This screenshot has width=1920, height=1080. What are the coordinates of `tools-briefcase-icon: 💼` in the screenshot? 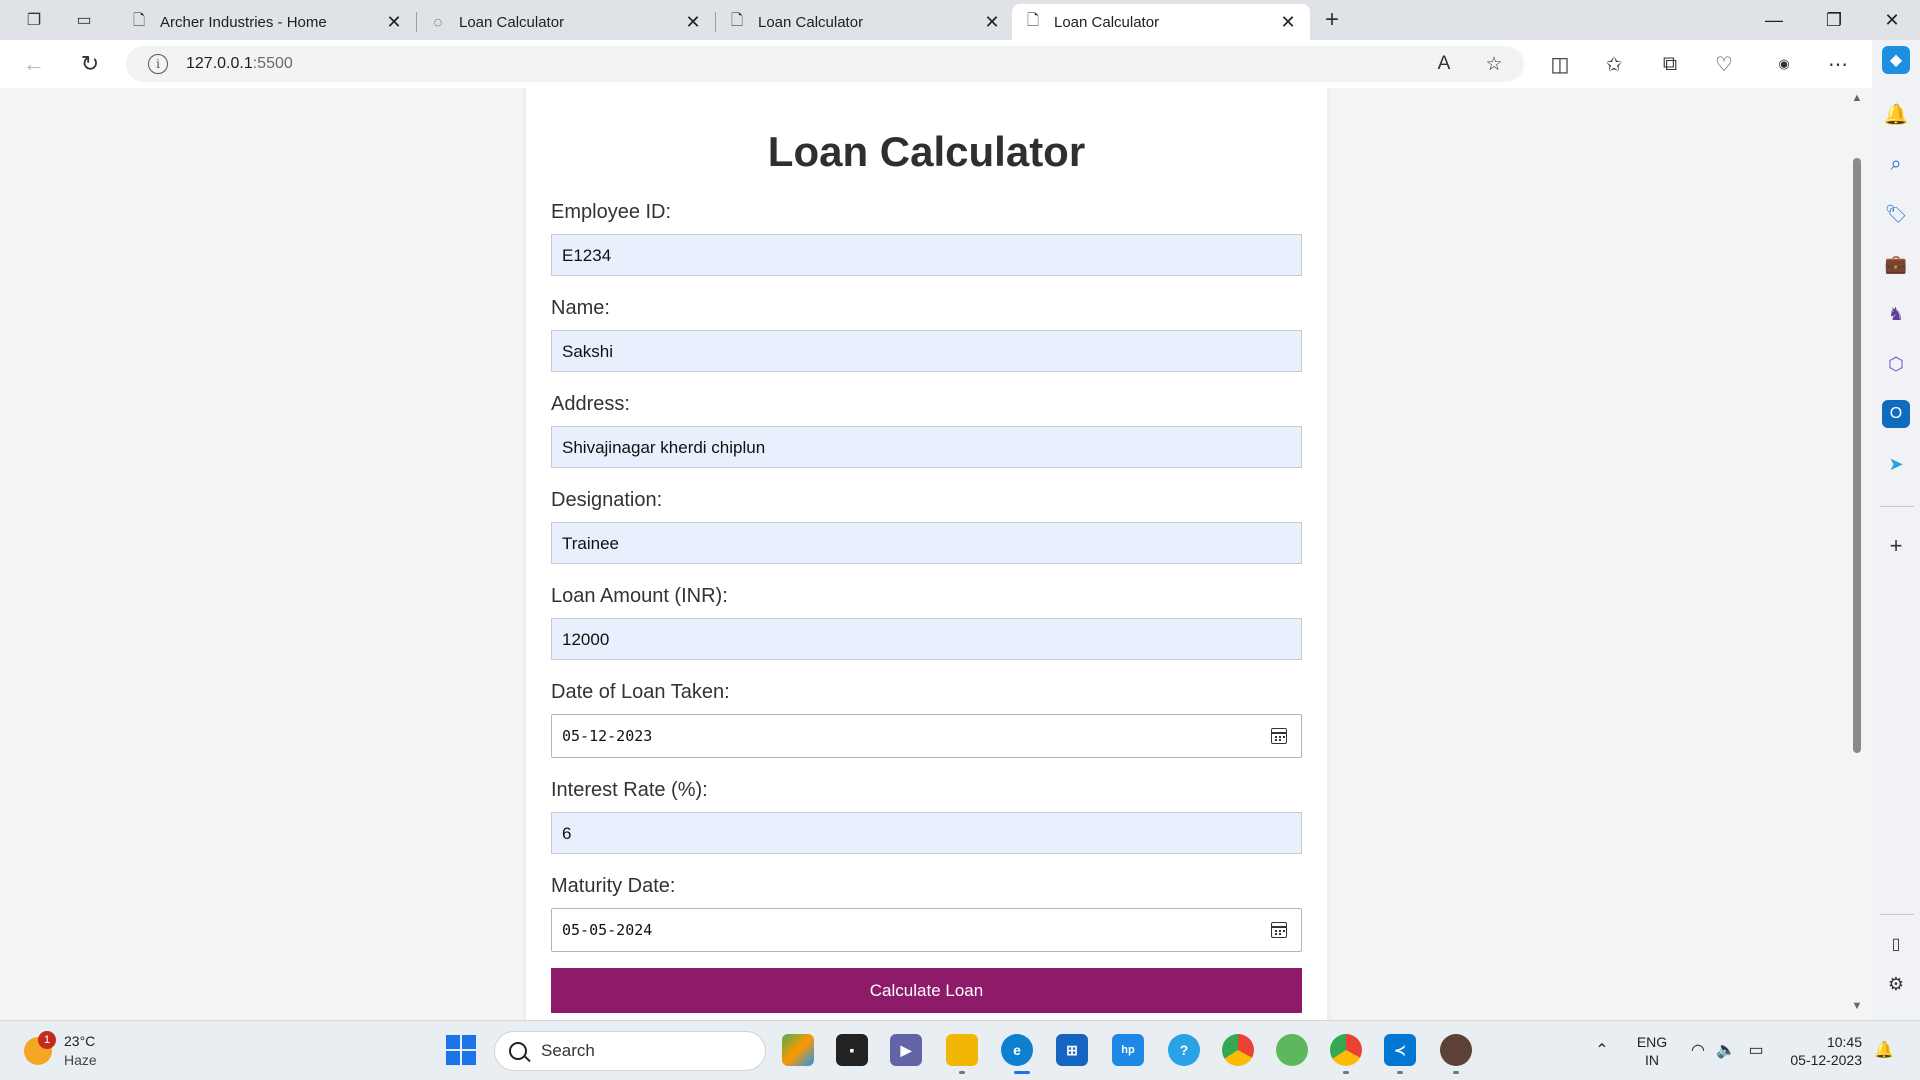 It's located at (1896, 264).